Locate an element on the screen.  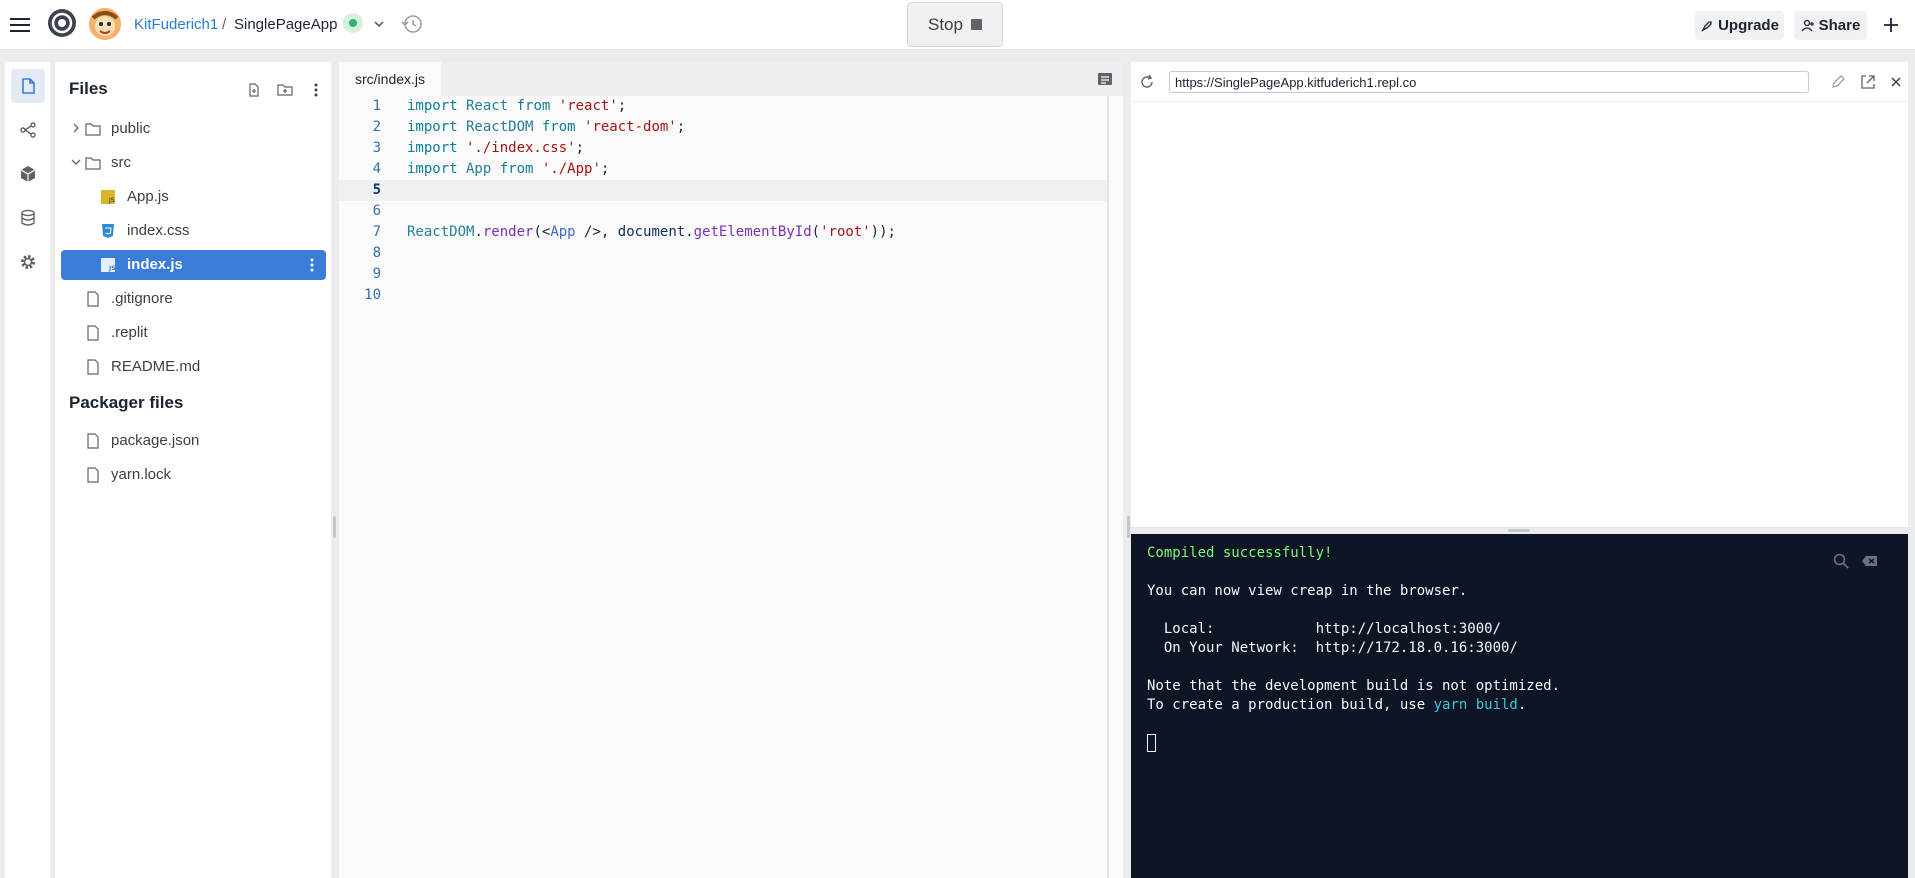
edit-pencil-icon is located at coordinates (1838, 82).